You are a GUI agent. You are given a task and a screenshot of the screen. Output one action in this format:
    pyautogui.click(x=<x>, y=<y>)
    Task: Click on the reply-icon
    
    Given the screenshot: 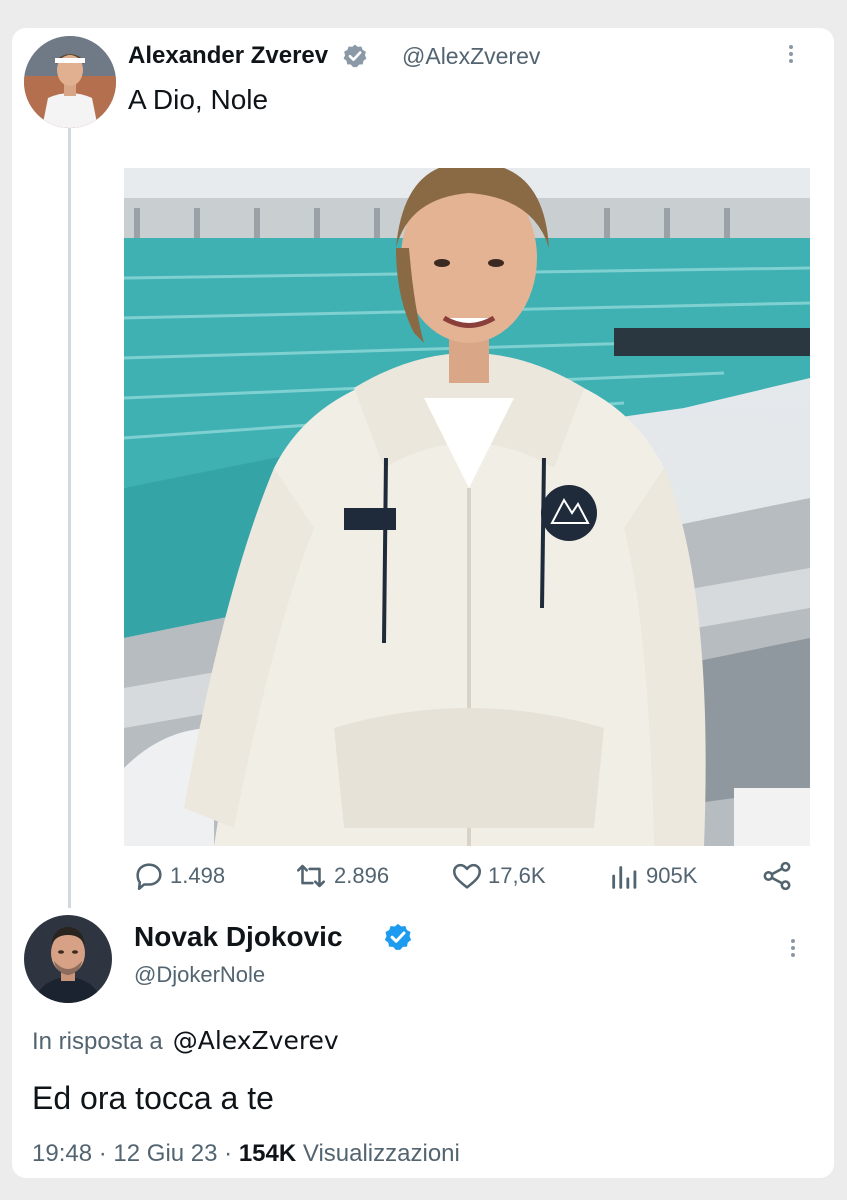 What is the action you would take?
    pyautogui.click(x=149, y=877)
    